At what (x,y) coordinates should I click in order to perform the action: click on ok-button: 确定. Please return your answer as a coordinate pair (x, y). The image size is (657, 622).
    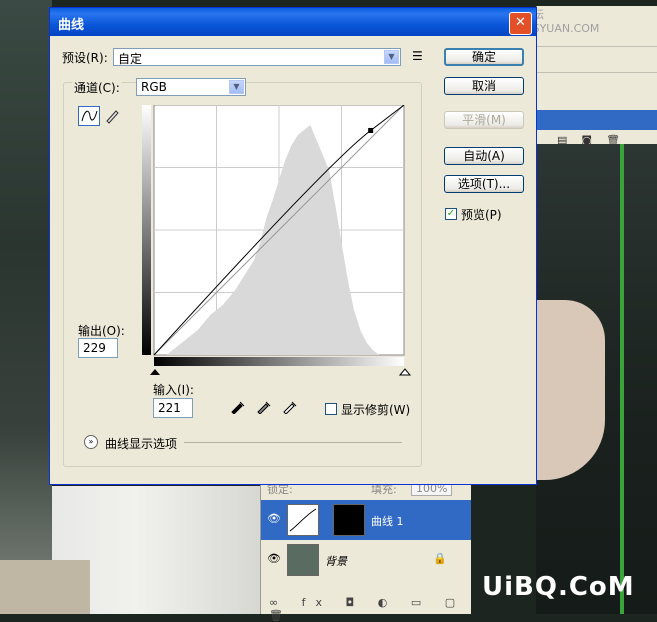
    Looking at the image, I should click on (484, 57).